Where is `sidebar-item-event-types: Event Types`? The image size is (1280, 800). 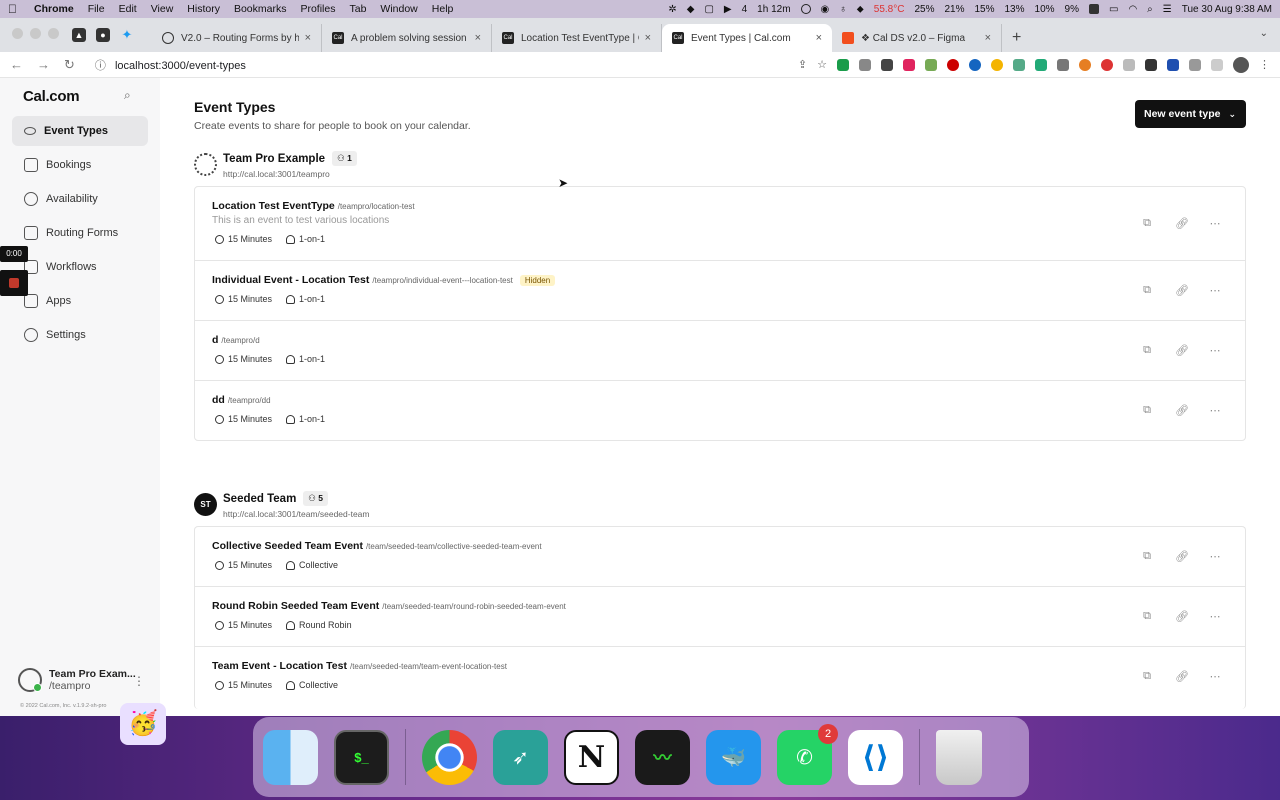 sidebar-item-event-types: Event Types is located at coordinates (80, 131).